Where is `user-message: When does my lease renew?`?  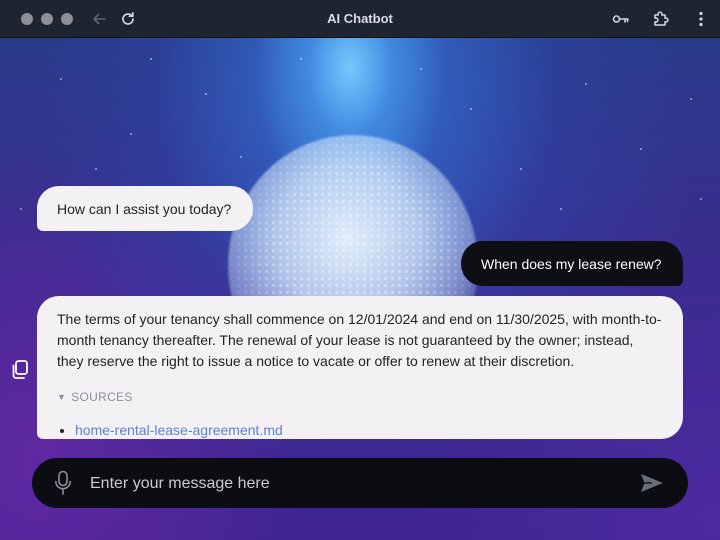 user-message: When does my lease renew? is located at coordinates (572, 263).